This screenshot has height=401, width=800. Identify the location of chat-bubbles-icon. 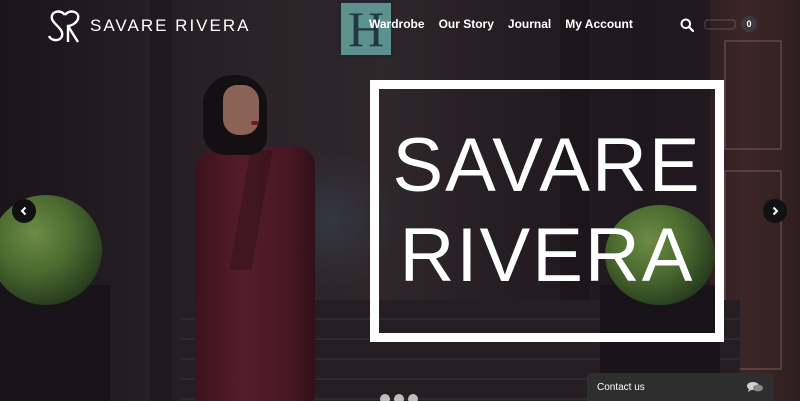
(755, 387).